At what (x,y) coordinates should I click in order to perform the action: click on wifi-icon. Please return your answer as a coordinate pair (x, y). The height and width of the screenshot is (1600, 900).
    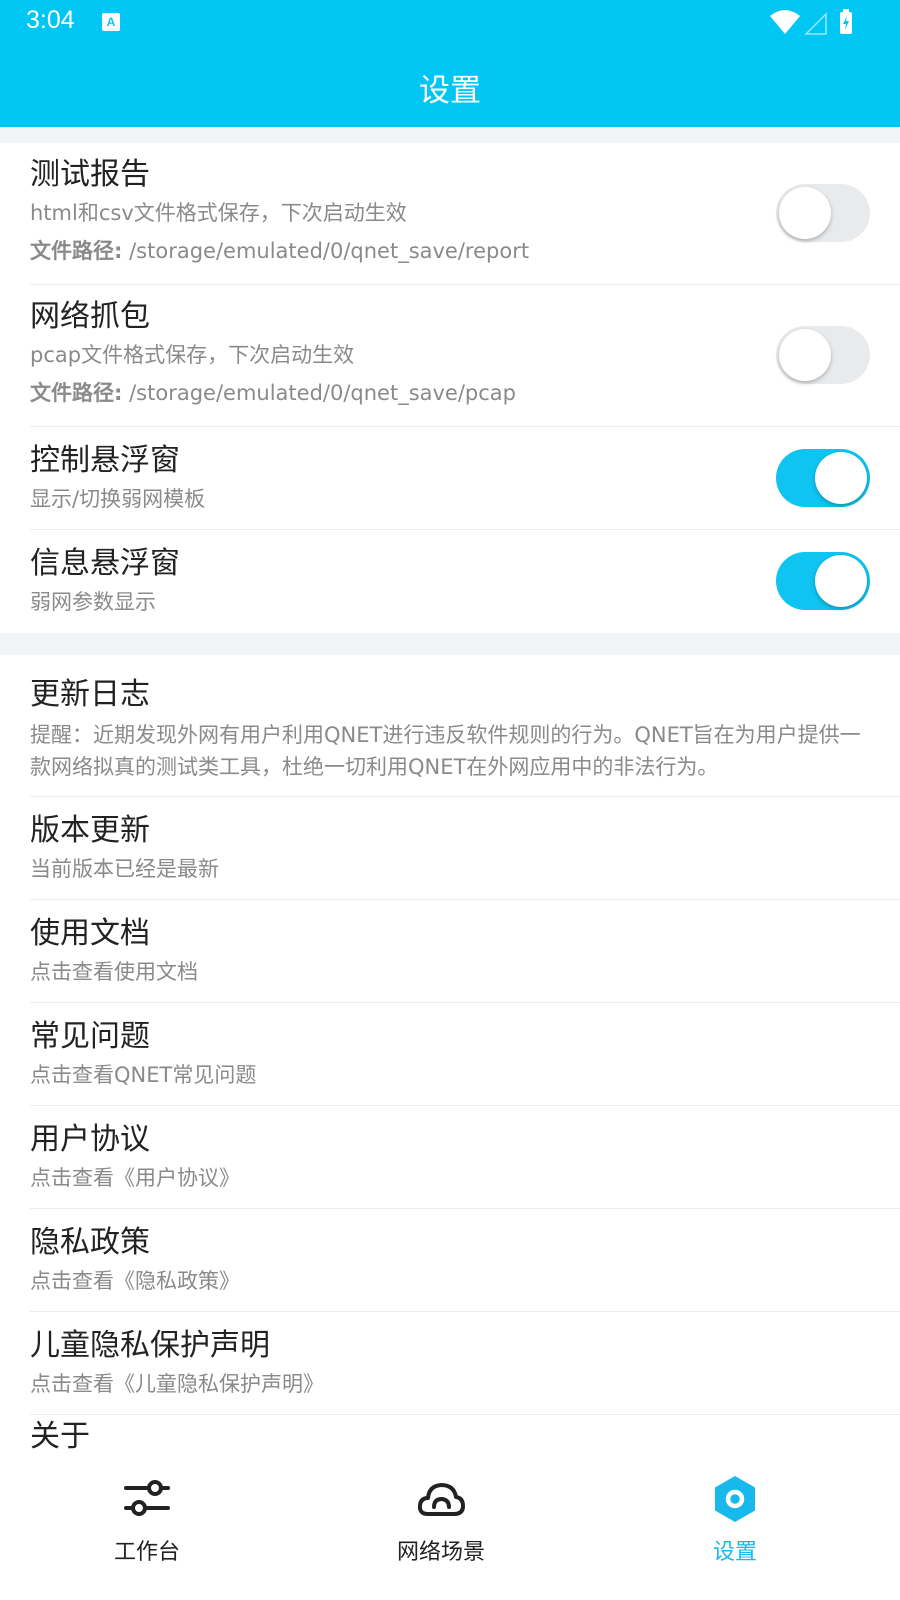
    Looking at the image, I should click on (785, 22).